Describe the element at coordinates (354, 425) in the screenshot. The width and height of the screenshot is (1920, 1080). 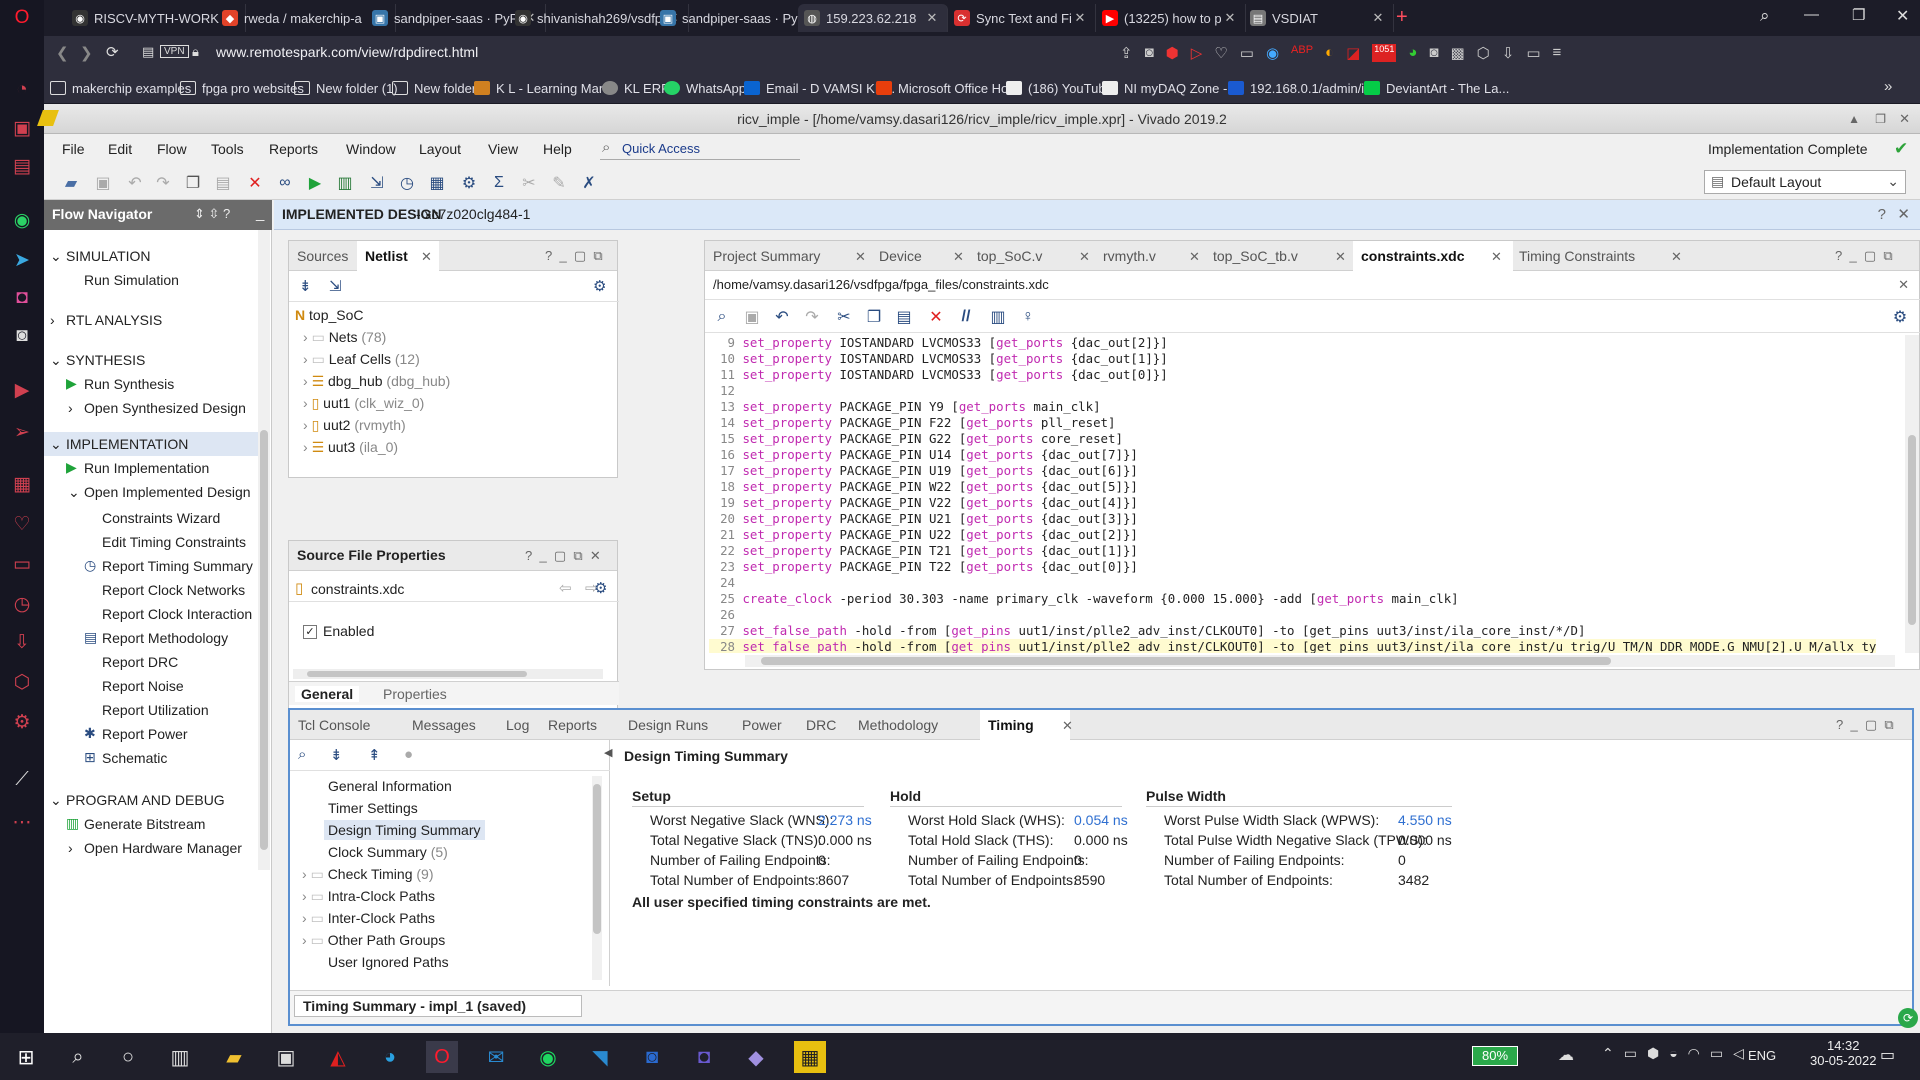
I see `netlist-item: › ▯ uut2 (rvmyth)` at that location.